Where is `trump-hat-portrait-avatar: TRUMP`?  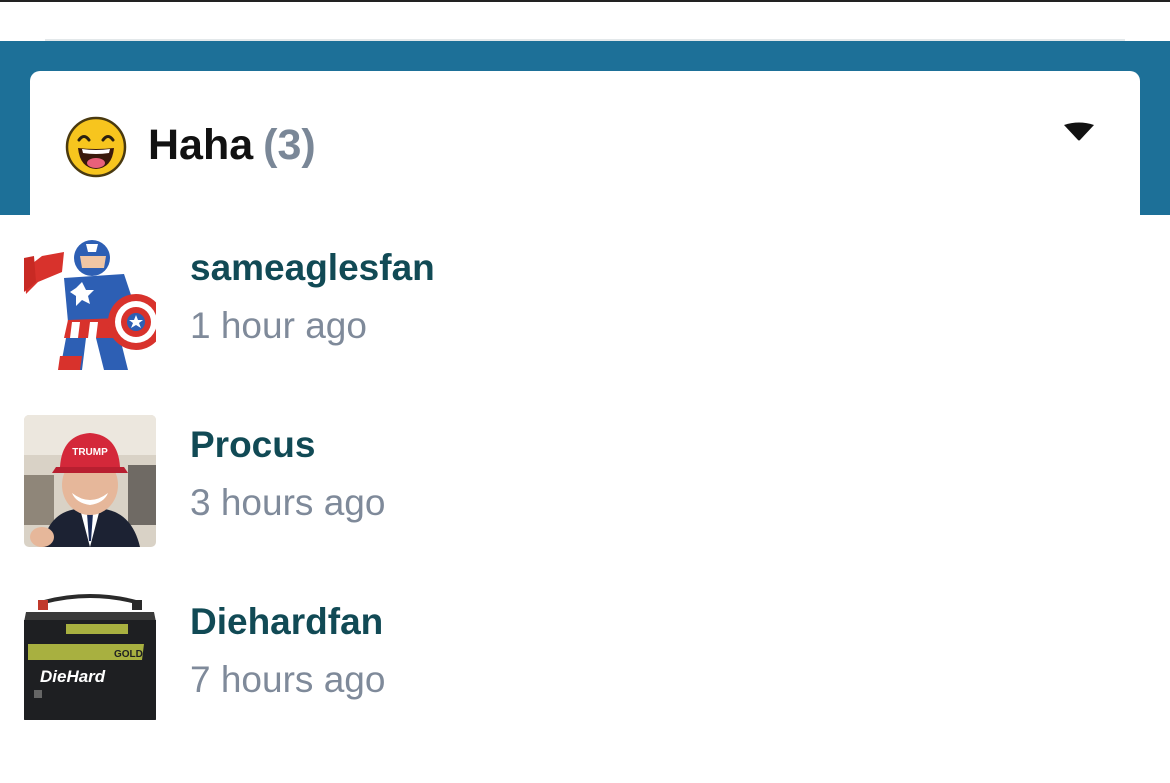 trump-hat-portrait-avatar: TRUMP is located at coordinates (90, 481).